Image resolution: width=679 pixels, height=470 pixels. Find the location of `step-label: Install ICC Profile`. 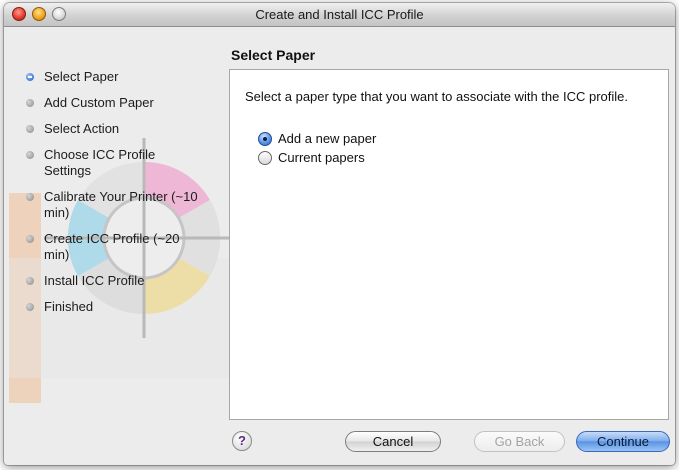

step-label: Install ICC Profile is located at coordinates (94, 280).